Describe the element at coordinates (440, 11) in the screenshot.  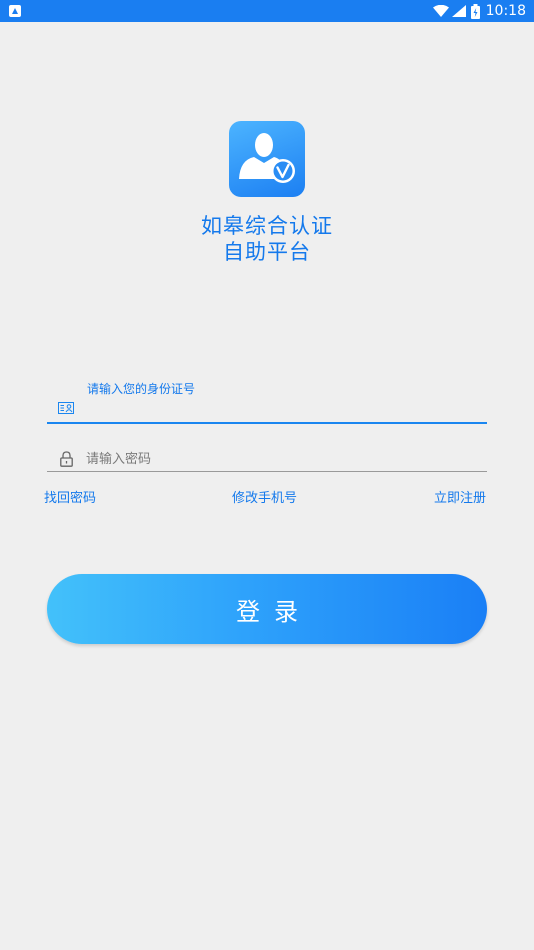
I see `wifi-icon` at that location.